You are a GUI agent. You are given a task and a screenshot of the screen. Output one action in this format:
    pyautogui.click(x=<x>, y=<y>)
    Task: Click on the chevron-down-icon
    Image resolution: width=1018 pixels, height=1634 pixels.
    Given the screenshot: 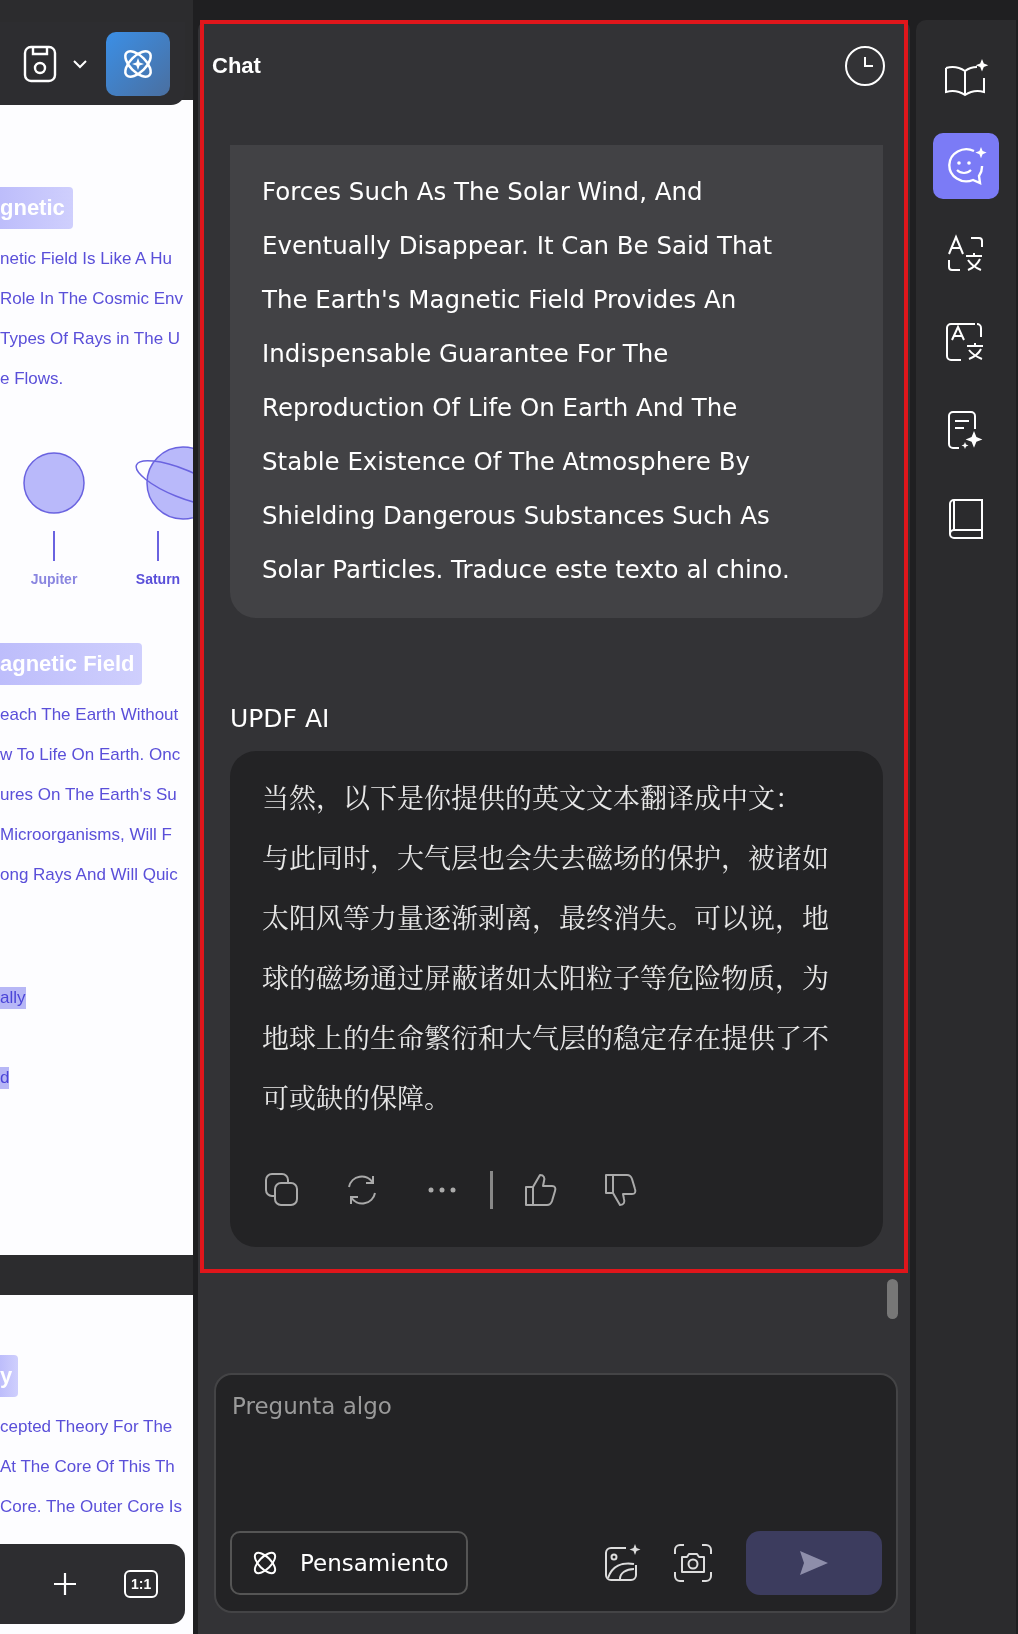 What is the action you would take?
    pyautogui.click(x=80, y=63)
    